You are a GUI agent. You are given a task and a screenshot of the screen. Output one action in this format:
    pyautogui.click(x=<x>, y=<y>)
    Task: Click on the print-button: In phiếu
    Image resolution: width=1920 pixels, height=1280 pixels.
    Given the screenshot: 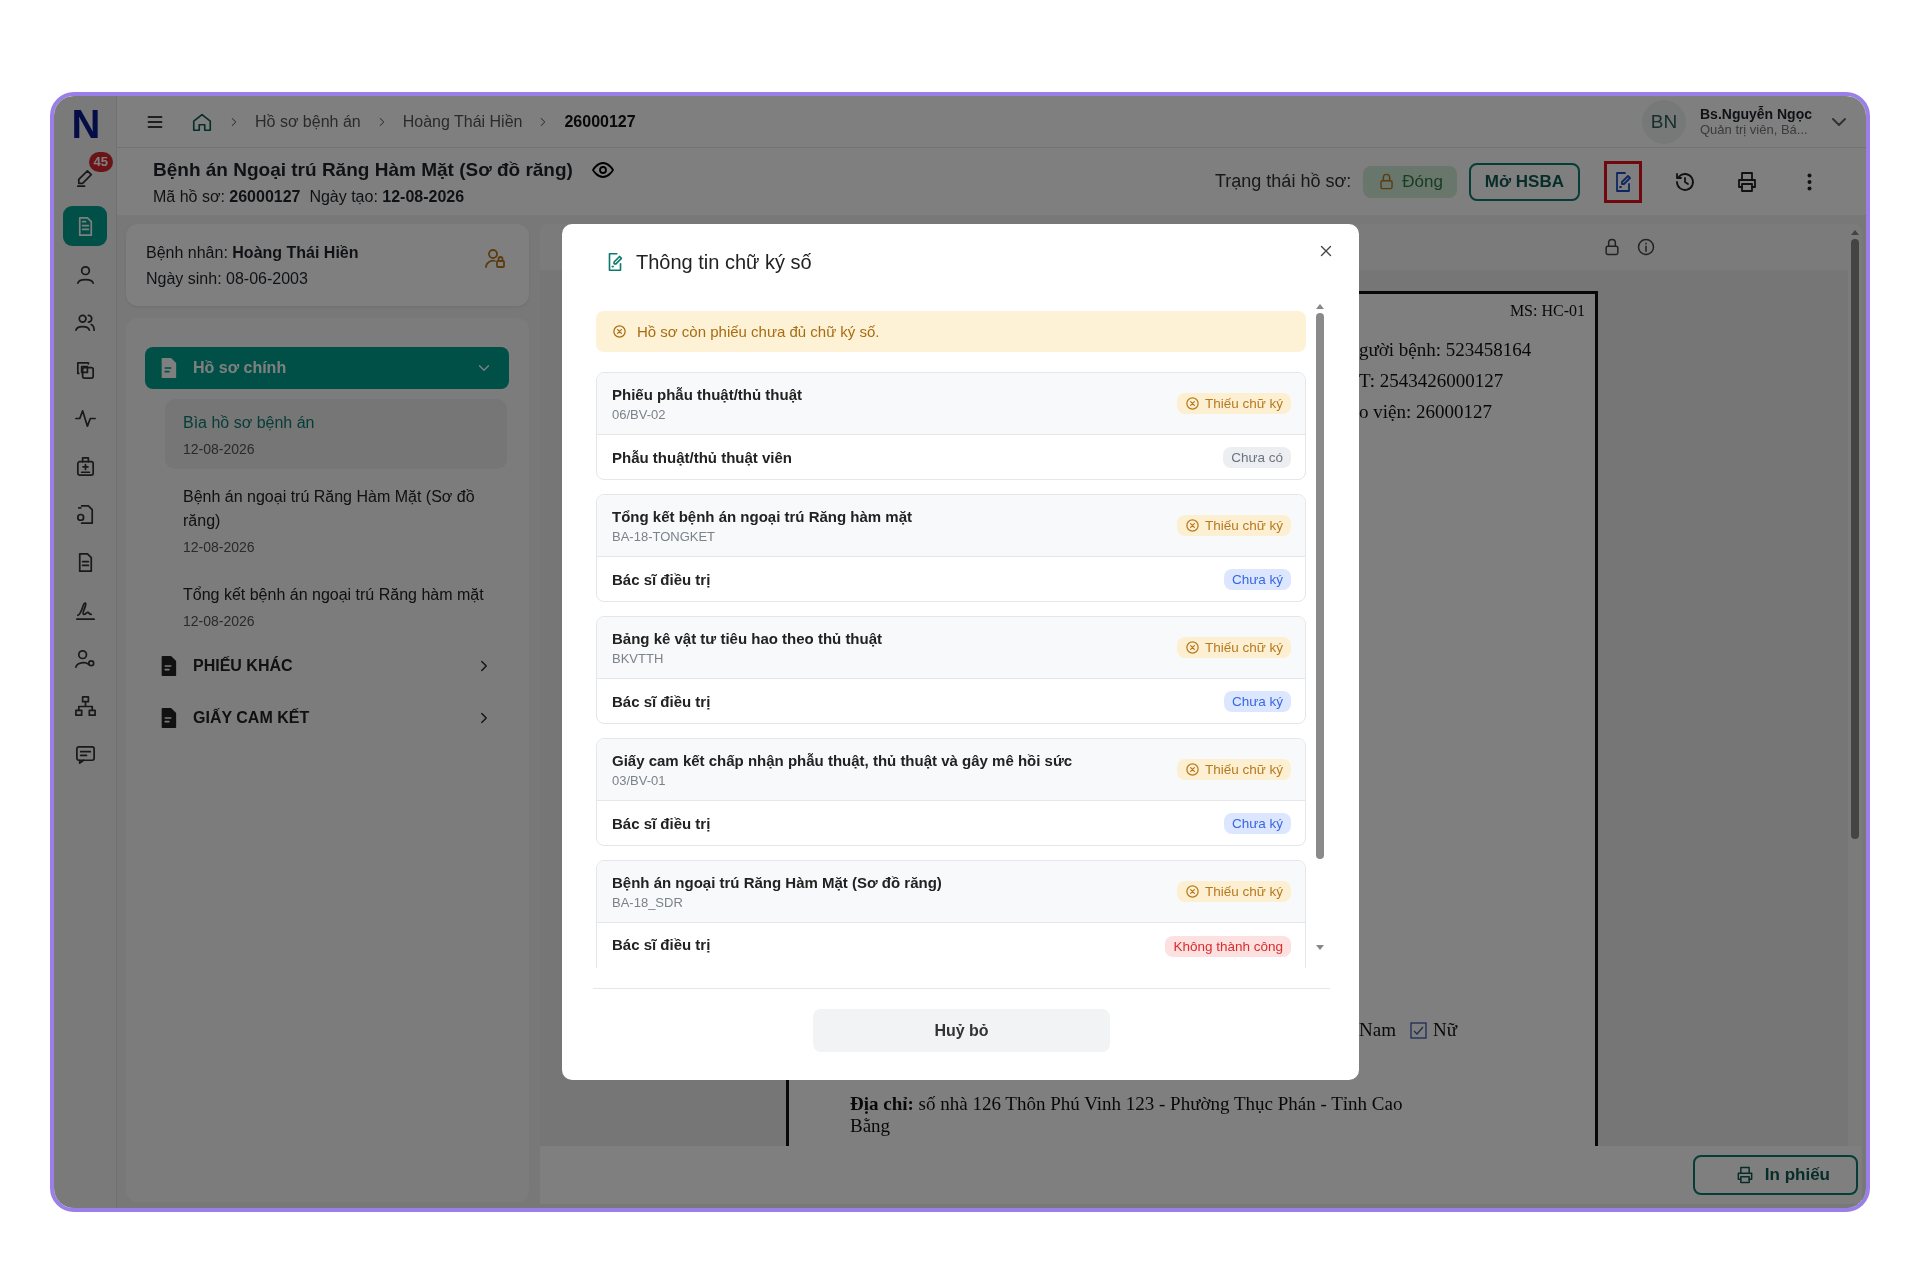 What is the action you would take?
    pyautogui.click(x=1775, y=1175)
    